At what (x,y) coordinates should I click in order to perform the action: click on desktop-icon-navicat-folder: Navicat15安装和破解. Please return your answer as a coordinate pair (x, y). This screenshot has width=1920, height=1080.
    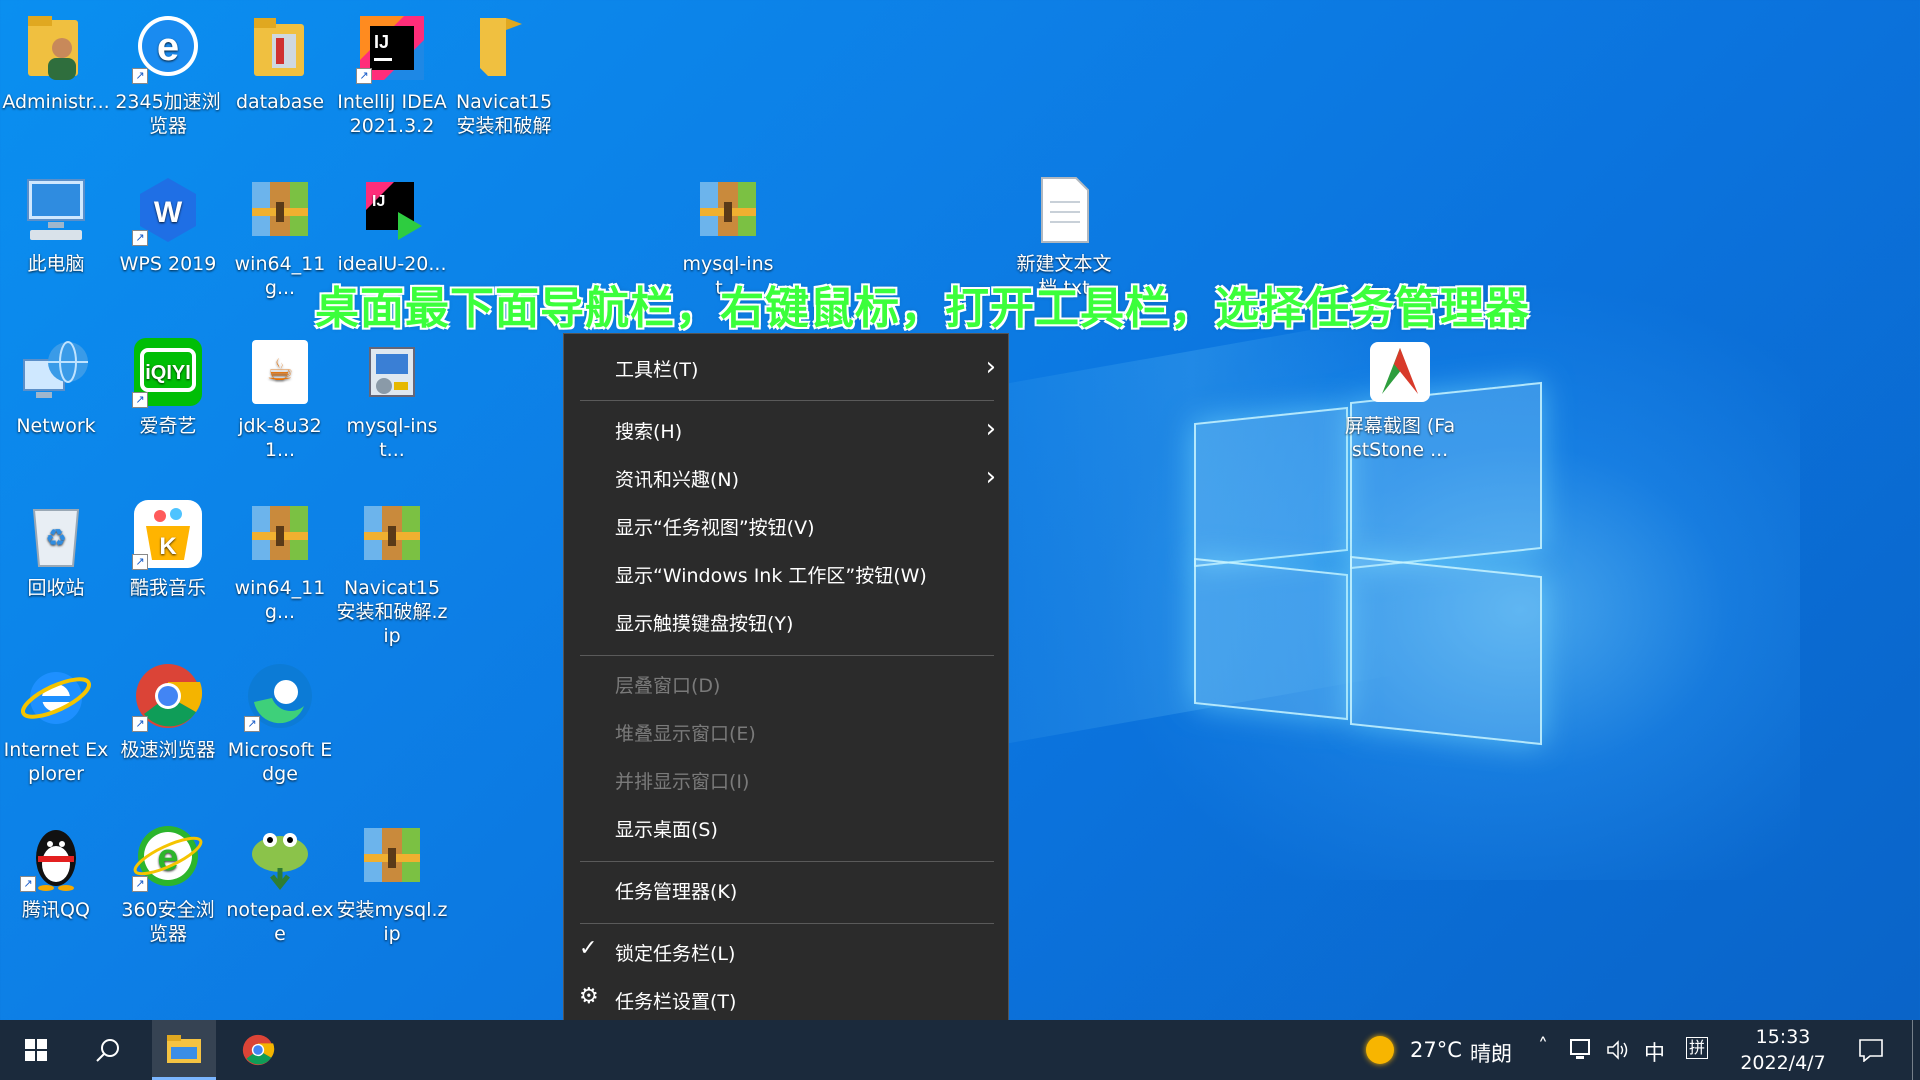
    Looking at the image, I should click on (504, 74).